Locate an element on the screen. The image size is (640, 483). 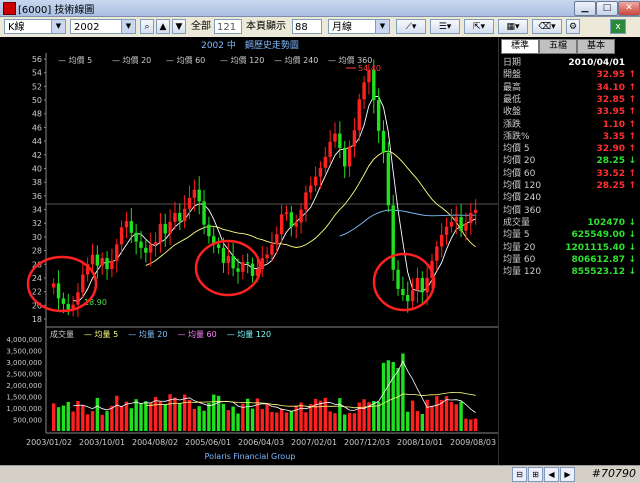
volume-legend-item: — 均量 5 is located at coordinates (101, 334).